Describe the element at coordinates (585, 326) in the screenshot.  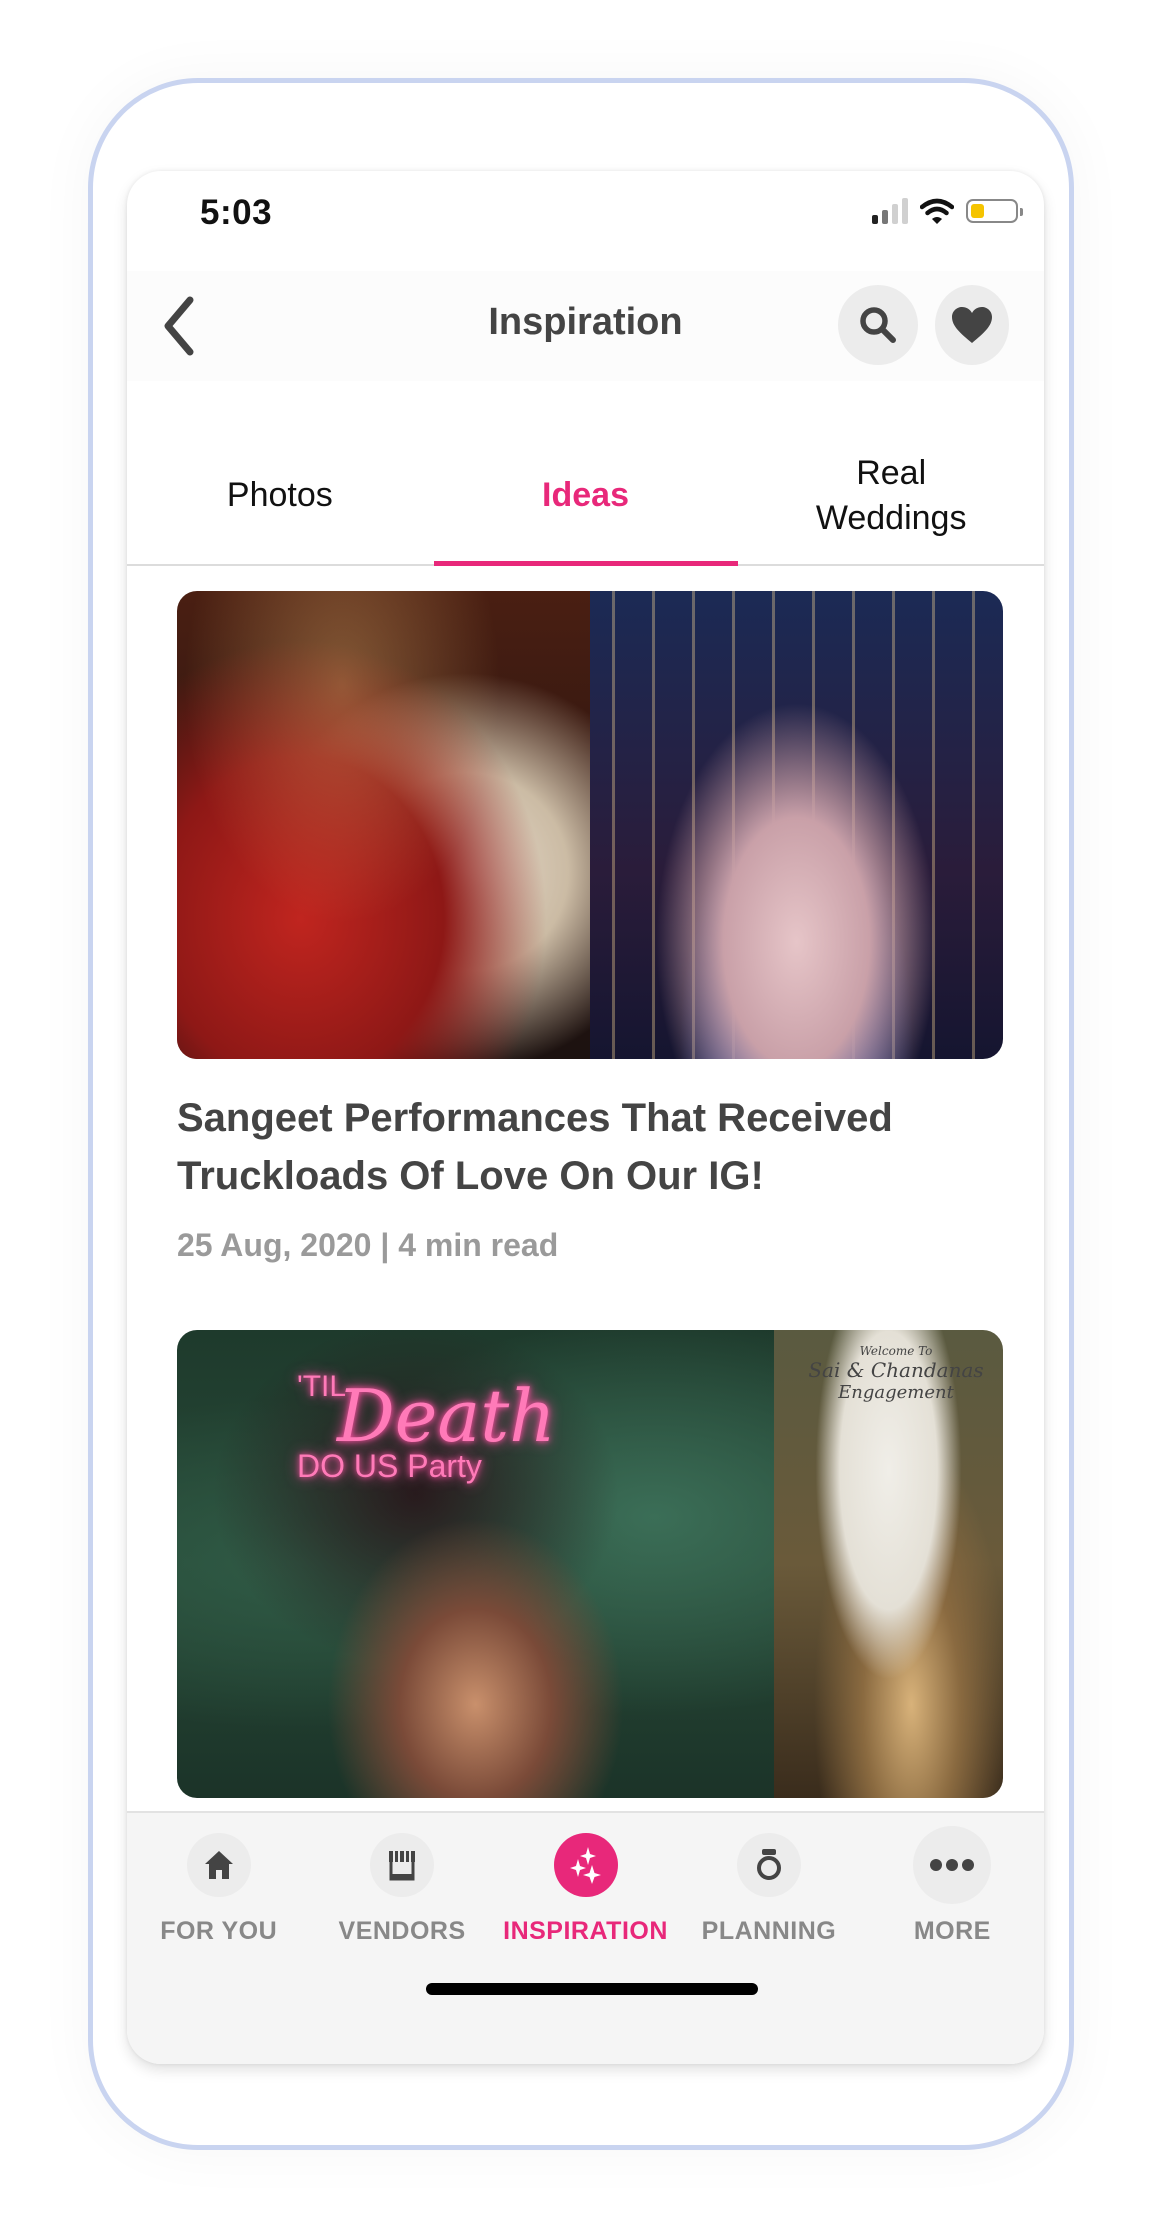
I see `nav-bar: Inspiration` at that location.